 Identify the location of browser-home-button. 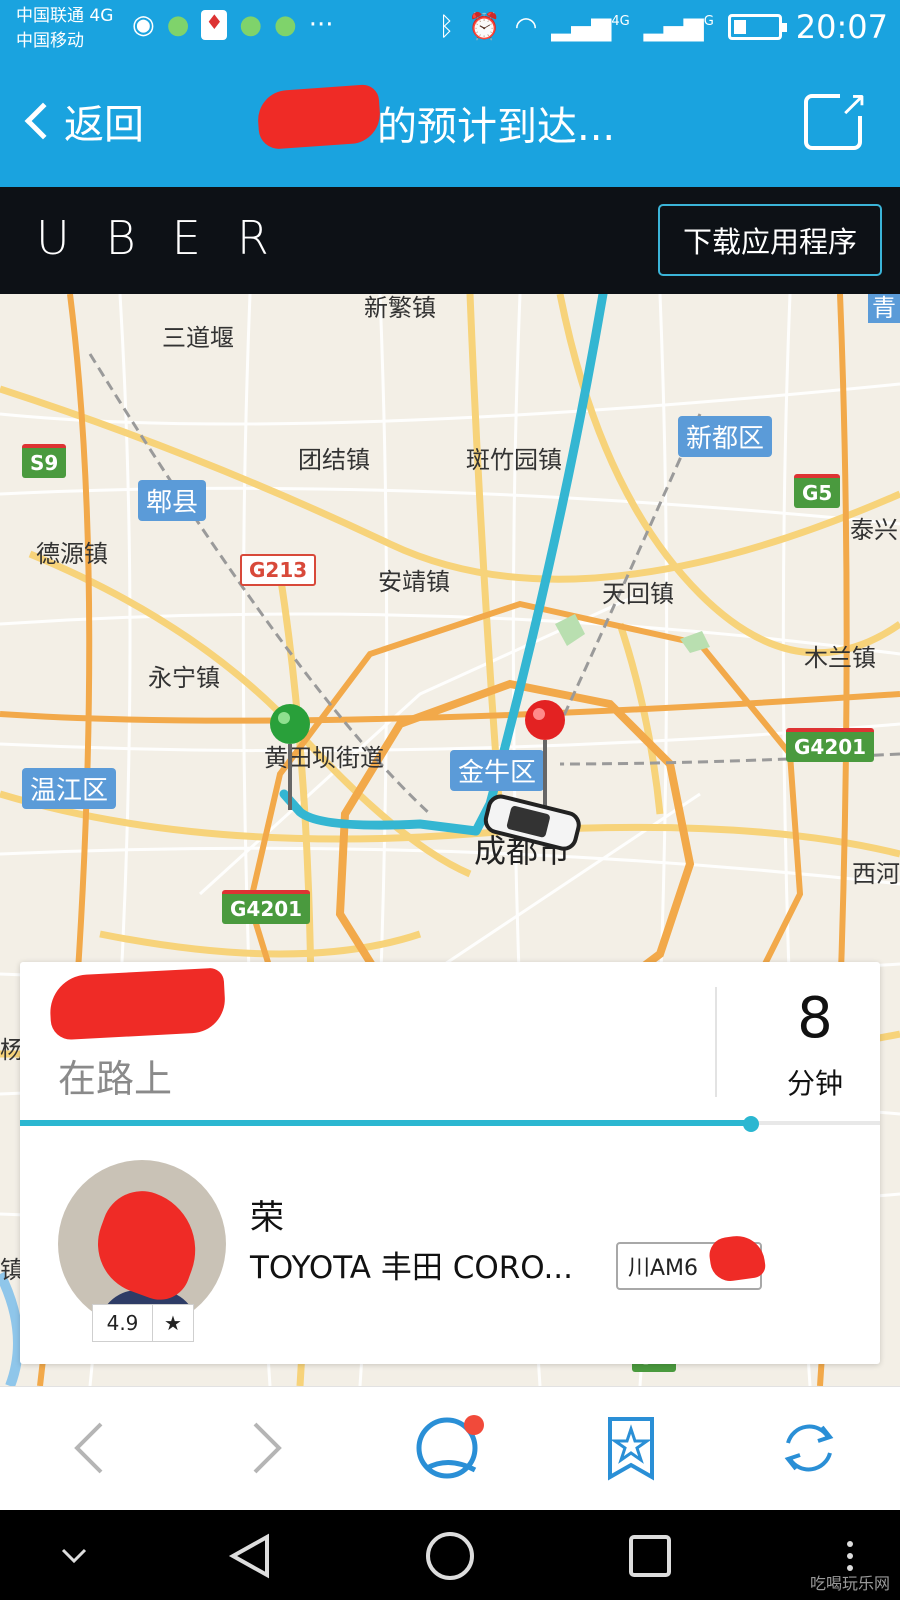
(449, 1448).